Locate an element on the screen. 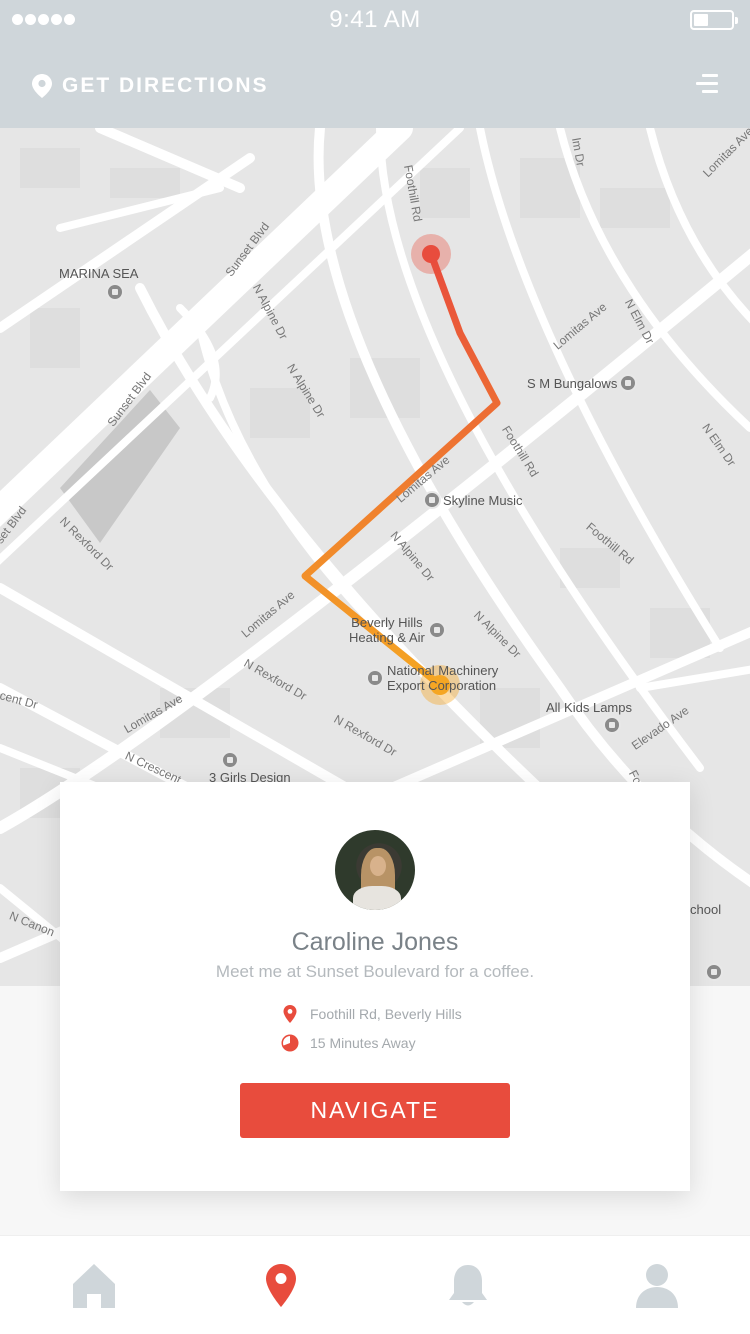 The width and height of the screenshot is (750, 1334). avatar is located at coordinates (375, 870).